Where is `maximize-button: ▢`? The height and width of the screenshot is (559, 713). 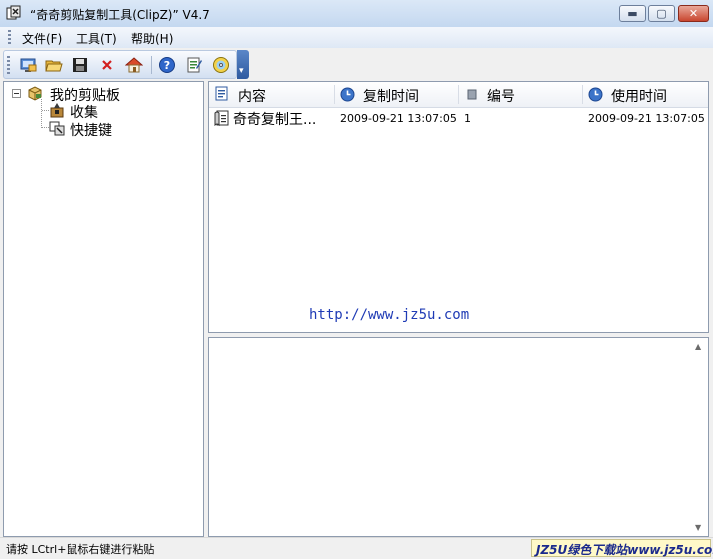
maximize-button: ▢ is located at coordinates (661, 13).